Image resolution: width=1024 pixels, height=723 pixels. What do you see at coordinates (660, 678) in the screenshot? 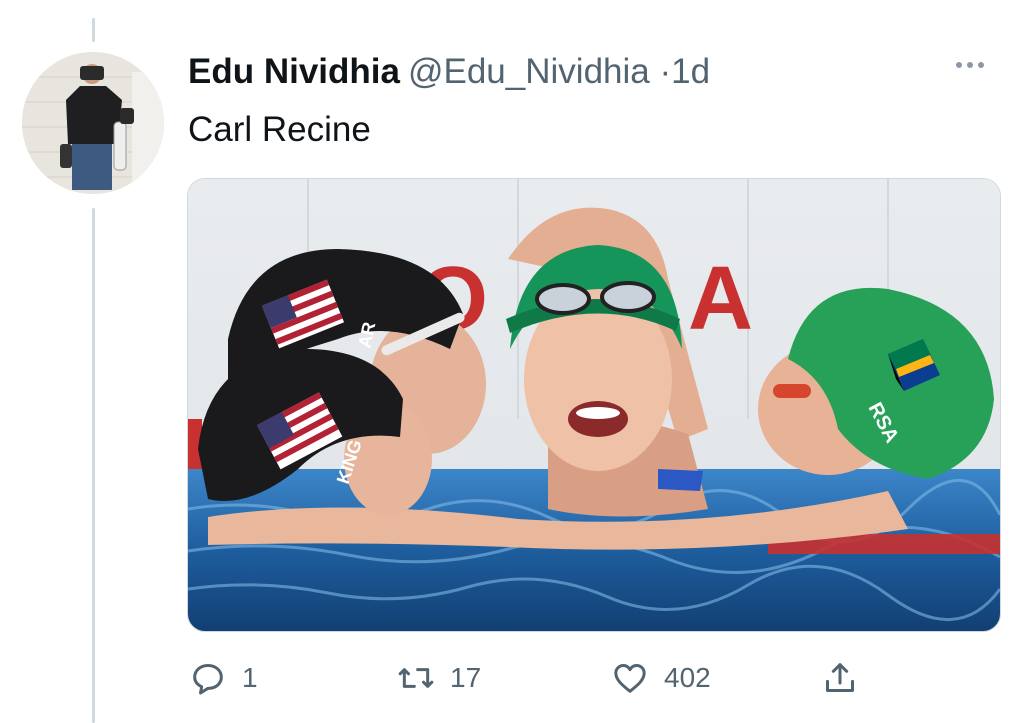
I see `like-button: 402` at bounding box center [660, 678].